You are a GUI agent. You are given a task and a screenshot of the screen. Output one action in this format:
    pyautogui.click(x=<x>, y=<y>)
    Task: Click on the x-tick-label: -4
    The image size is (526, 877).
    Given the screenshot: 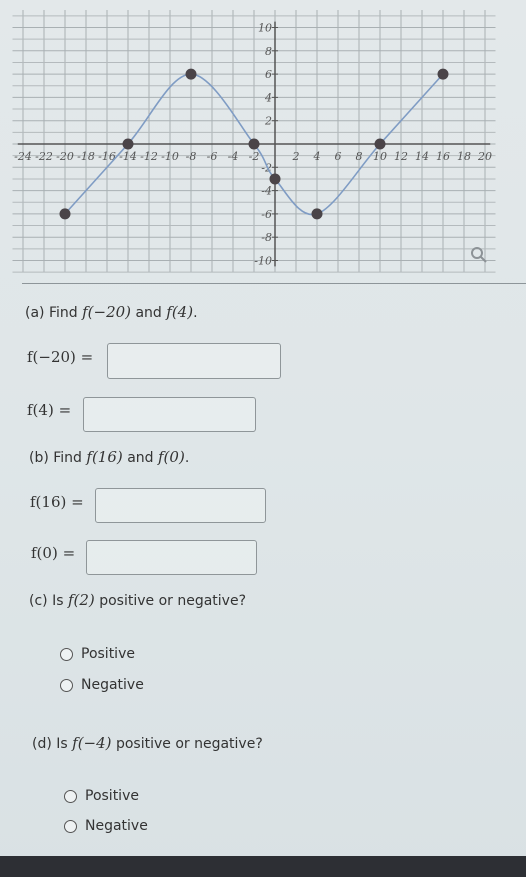 What is the action you would take?
    pyautogui.click(x=233, y=156)
    